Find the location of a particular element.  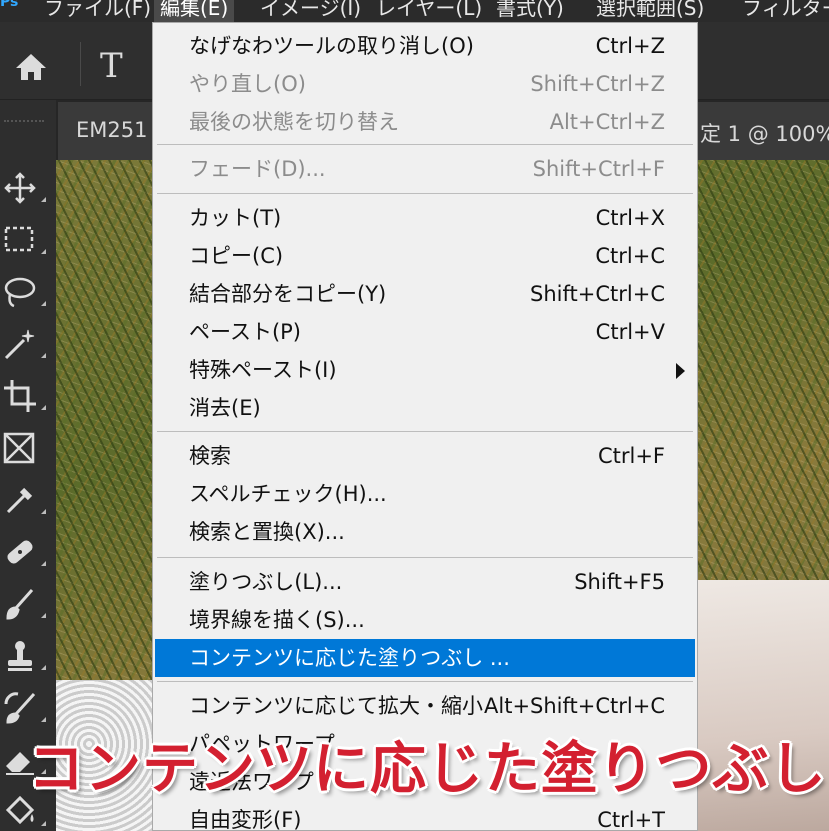

menu-filter: フィルター is located at coordinates (785, 11).